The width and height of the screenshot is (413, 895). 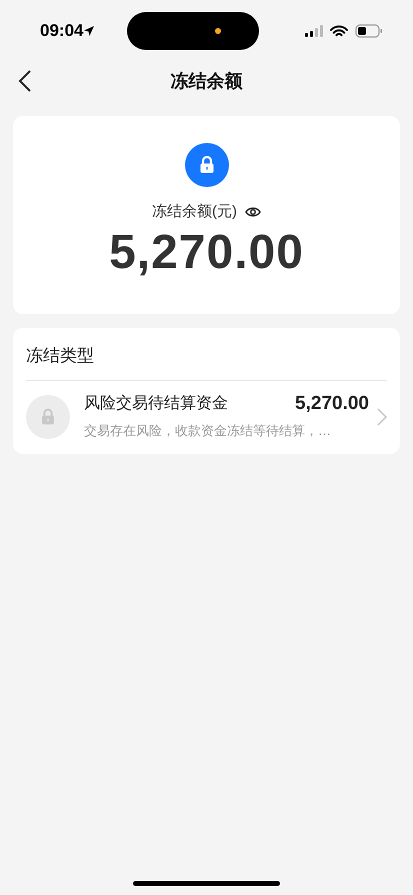 I want to click on clock: 09:04, so click(x=62, y=31).